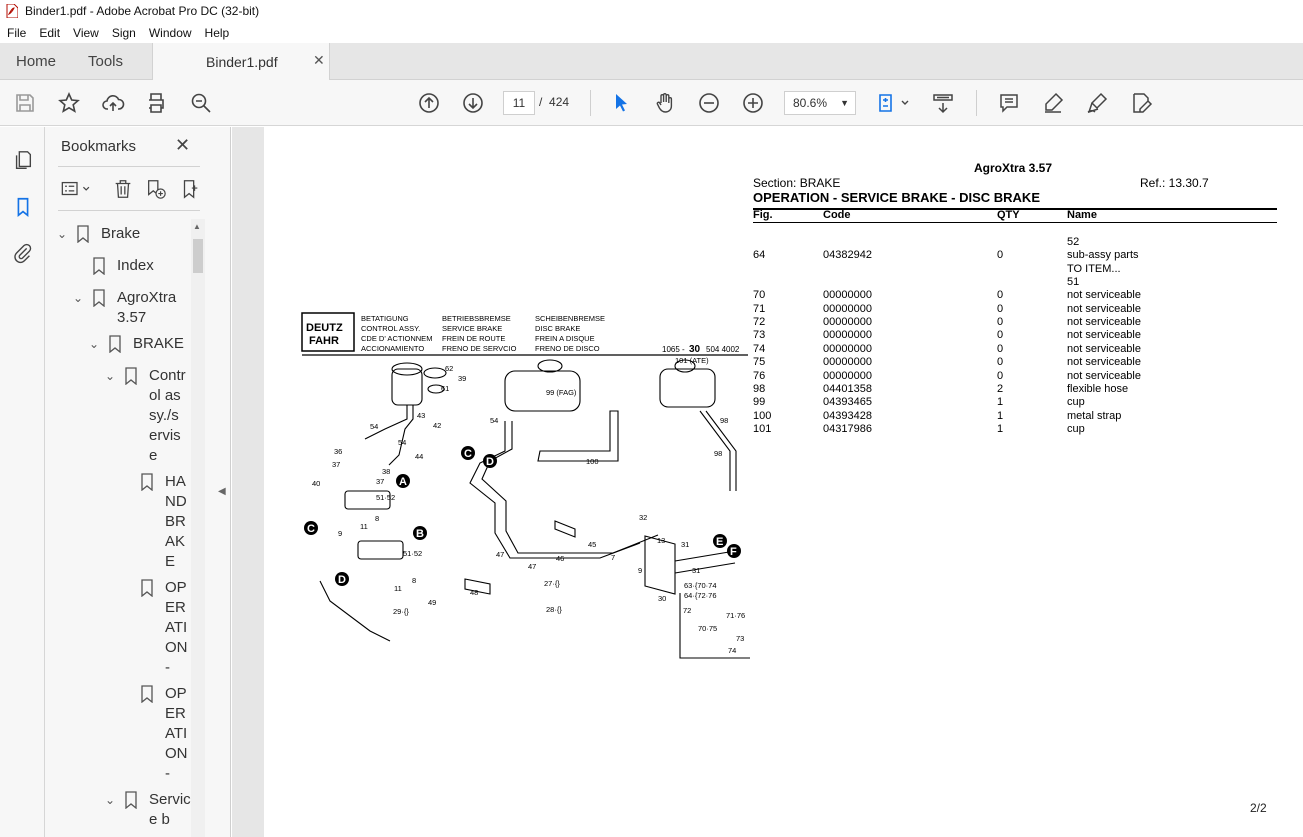 The height and width of the screenshot is (837, 1303). I want to click on col-fig: Fig., so click(763, 215).